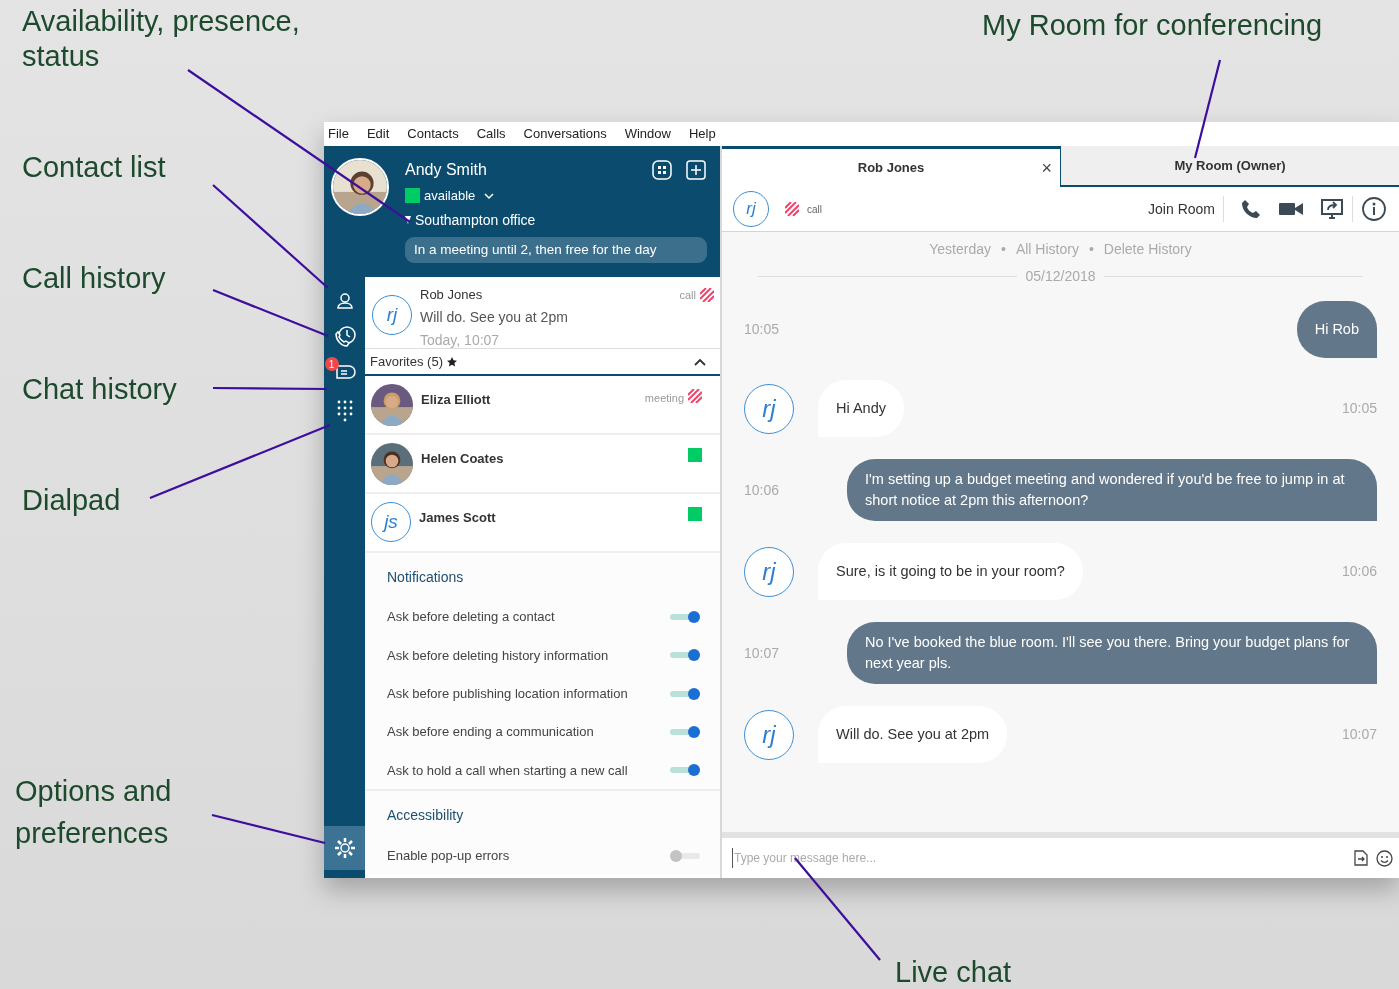 This screenshot has height=989, width=1399. What do you see at coordinates (456, 400) in the screenshot?
I see `contact-name: Eliza Elliott` at bounding box center [456, 400].